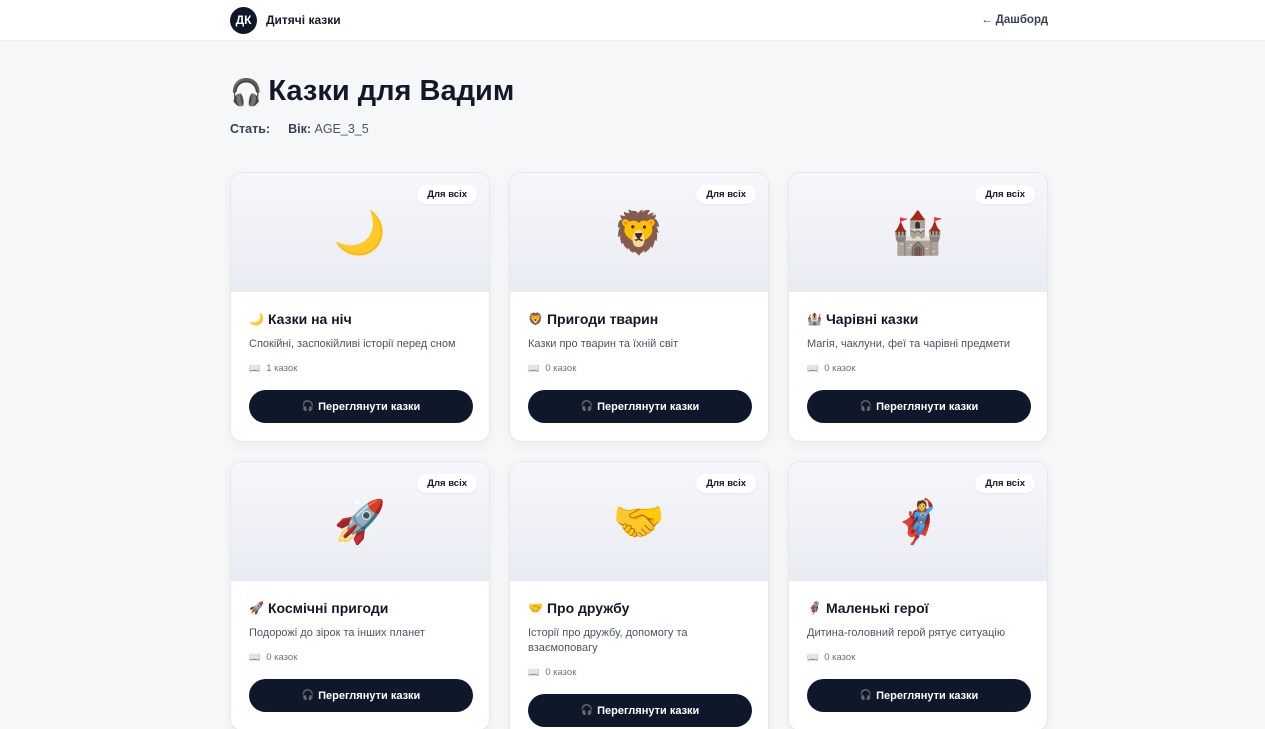 The height and width of the screenshot is (729, 1265). I want to click on card-title-text: Маленькі герої, so click(877, 608).